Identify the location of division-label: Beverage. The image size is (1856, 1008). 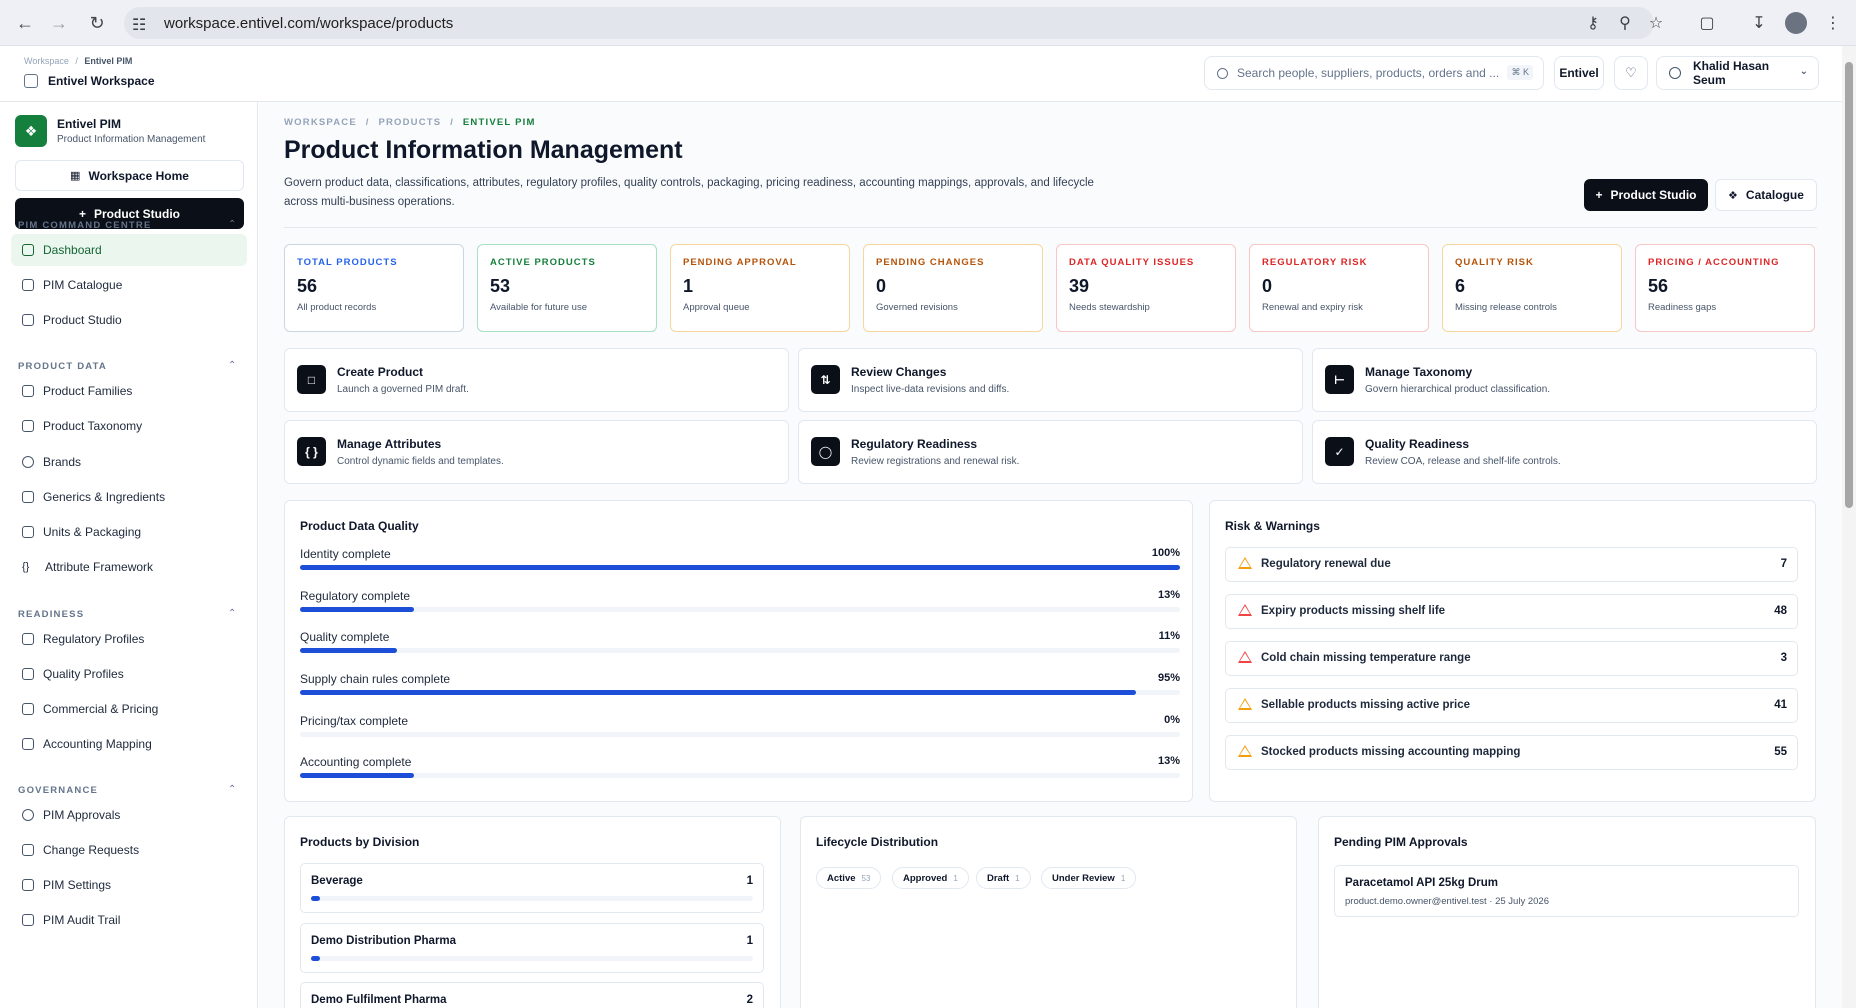
(337, 881).